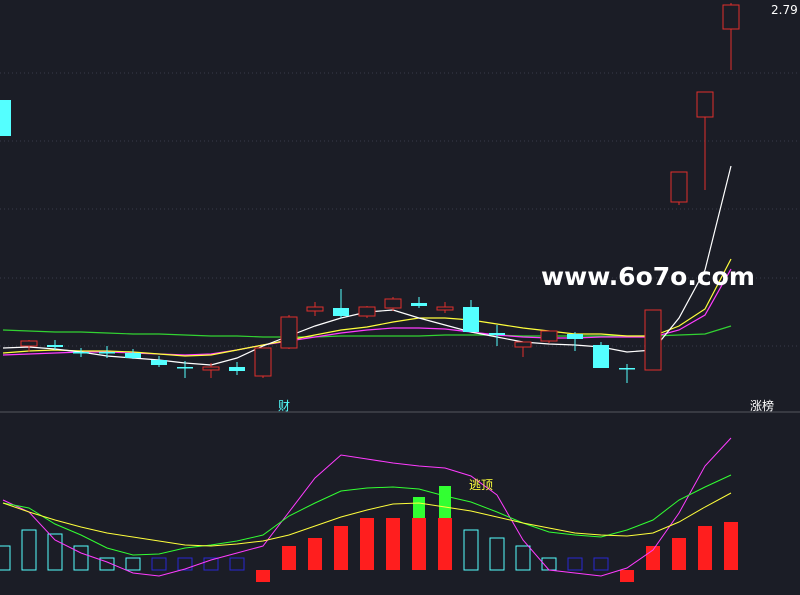 The height and width of the screenshot is (595, 800). I want to click on watermark: www.6o7o.com, so click(648, 276).